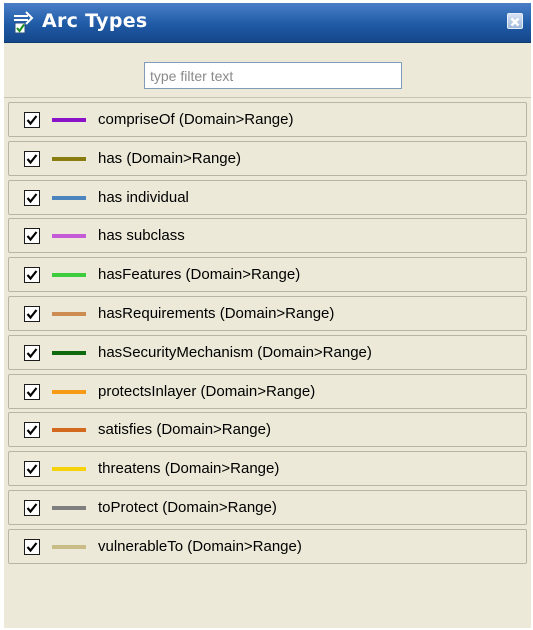 The width and height of the screenshot is (533, 630). I want to click on arc-type-row: hasRequirements (Domain>Range), so click(267, 313).